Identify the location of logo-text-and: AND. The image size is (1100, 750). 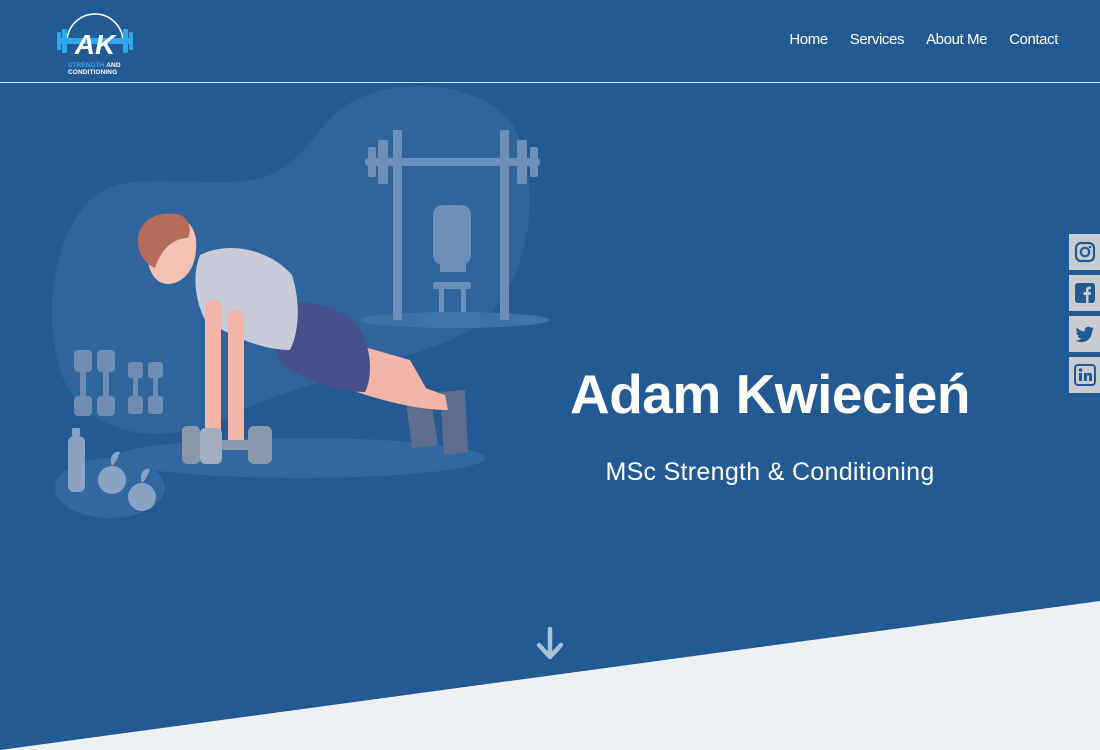
(113, 65).